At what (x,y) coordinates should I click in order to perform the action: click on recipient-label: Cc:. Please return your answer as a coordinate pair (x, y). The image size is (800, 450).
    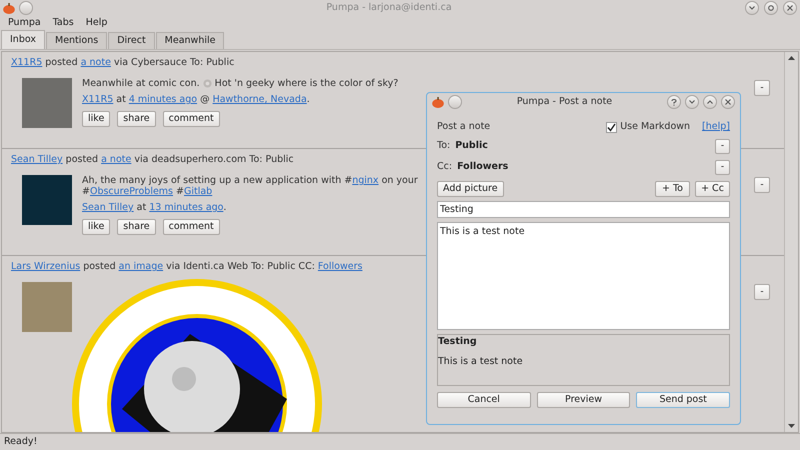
    Looking at the image, I should click on (444, 167).